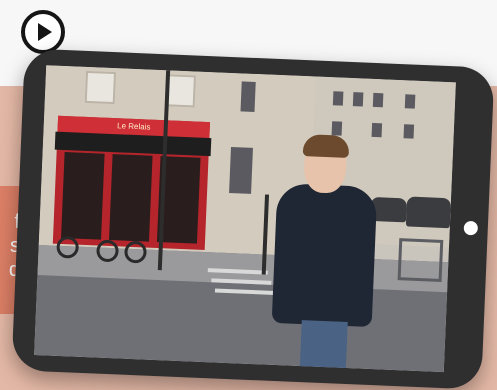 The image size is (497, 390). I want to click on parked-car, so click(428, 212).